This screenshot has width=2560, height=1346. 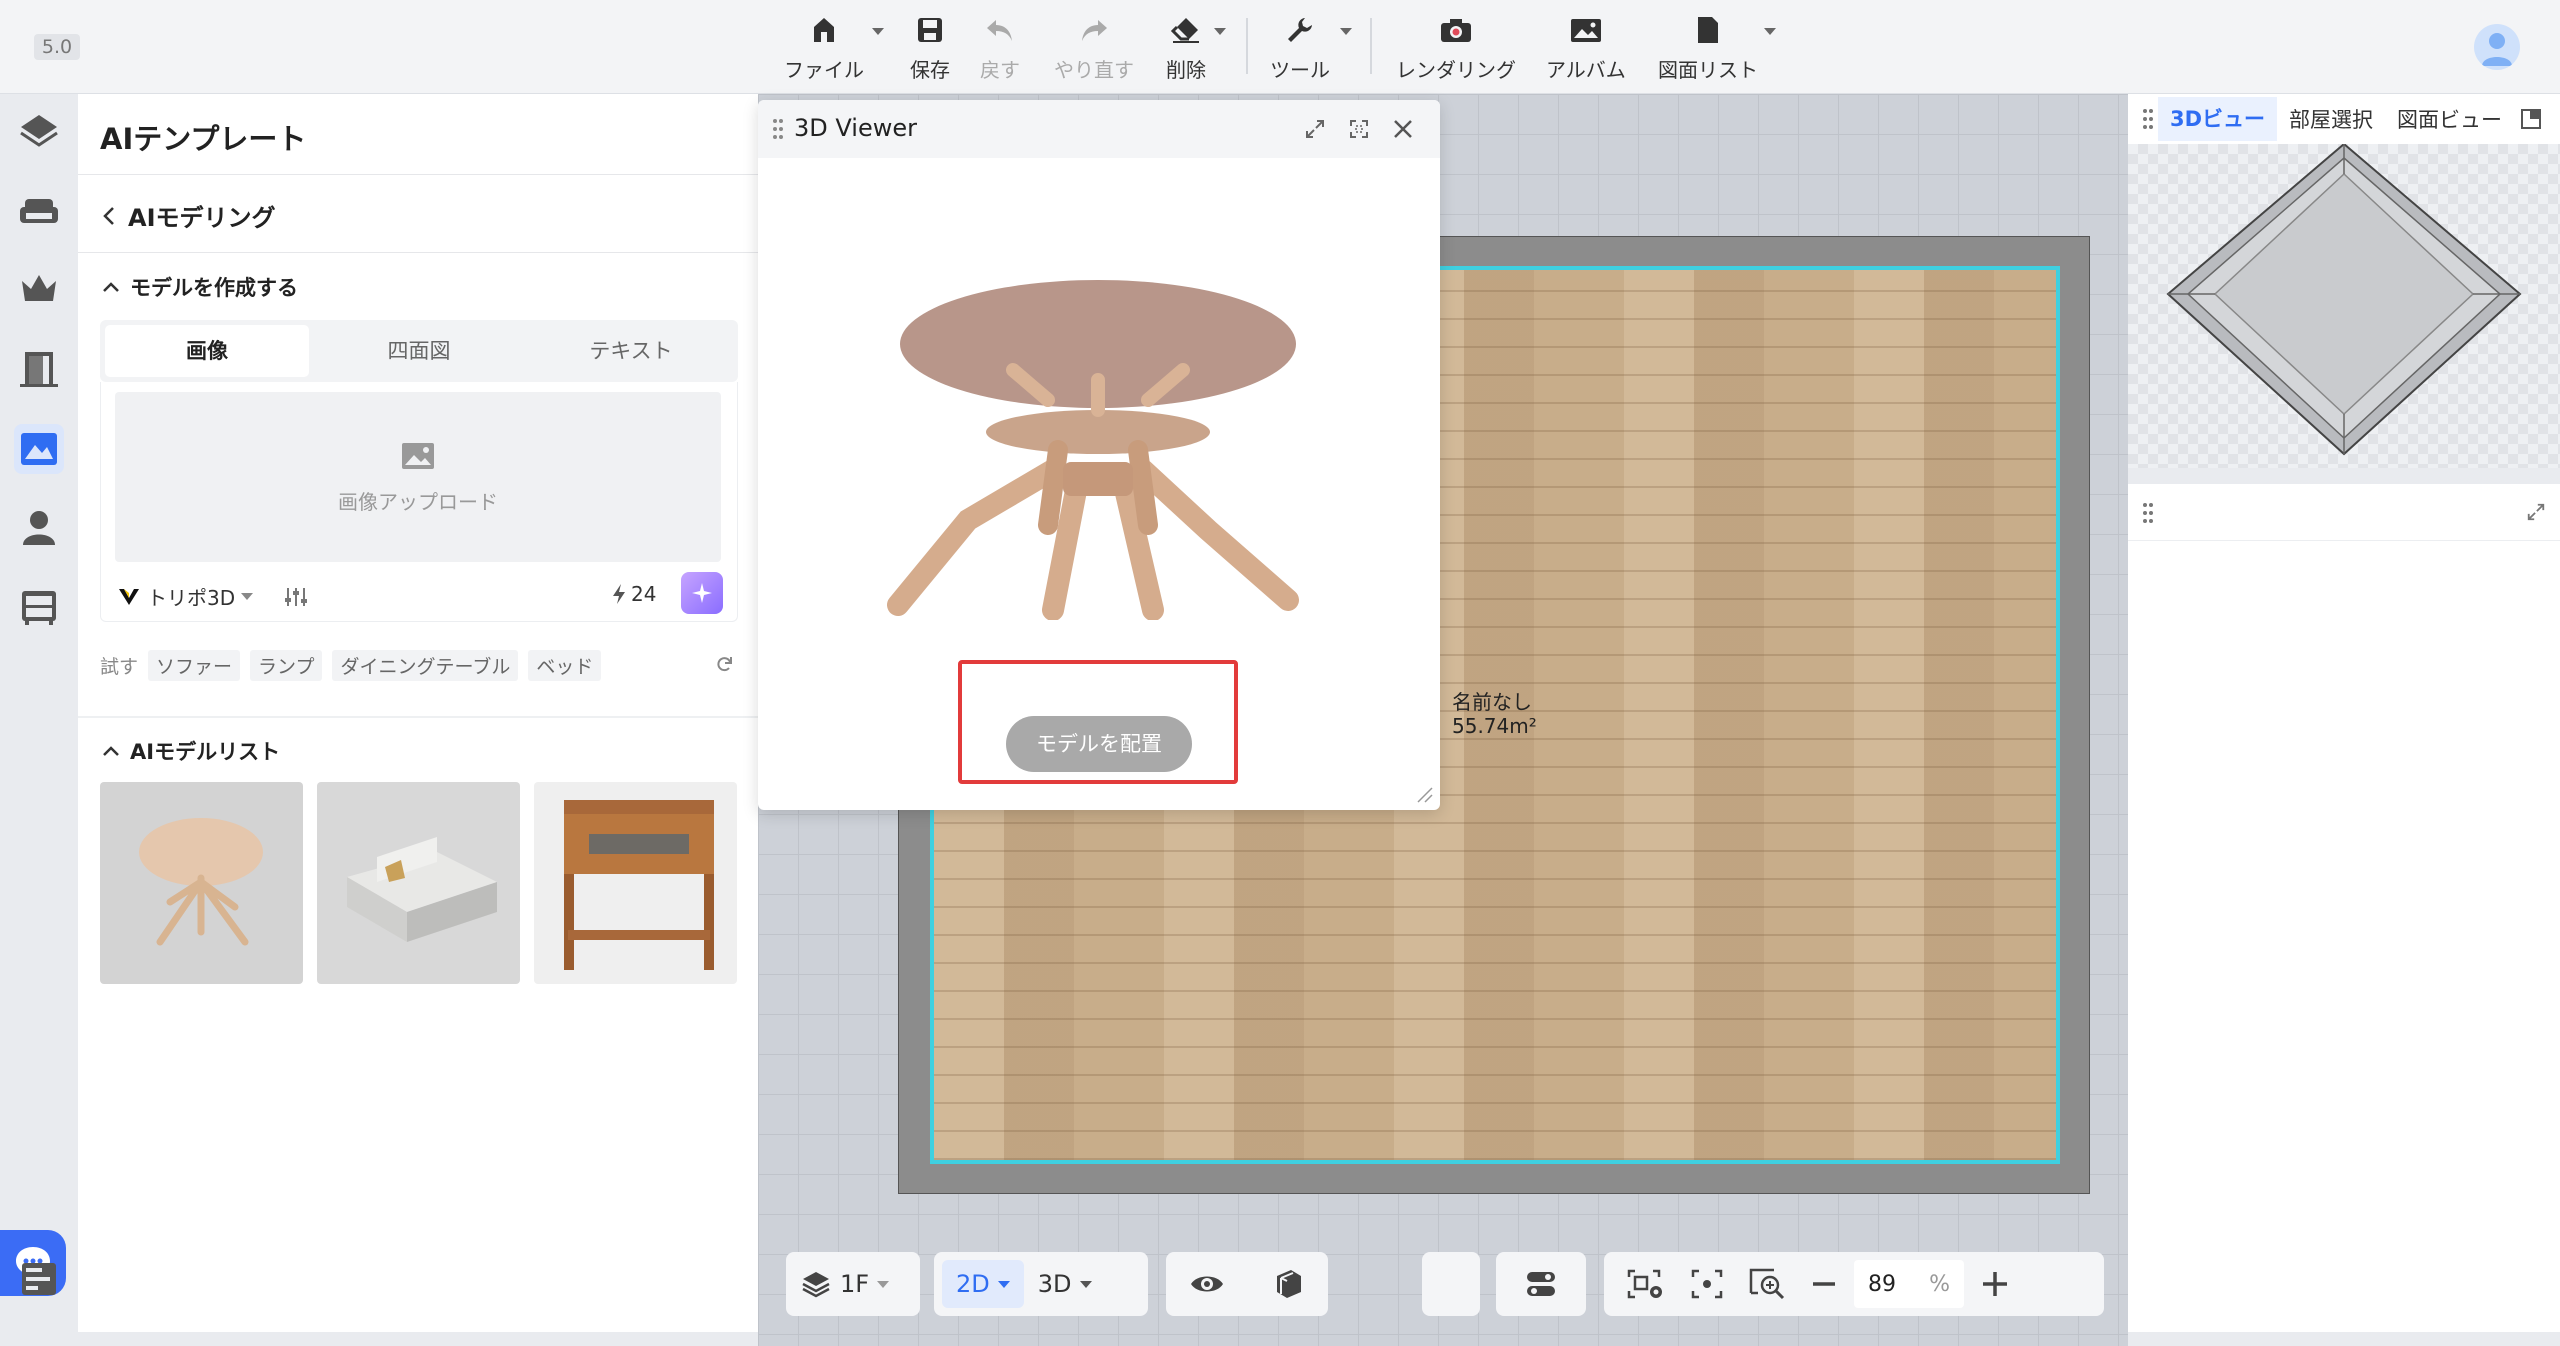 I want to click on file-caret-icon, so click(x=878, y=31).